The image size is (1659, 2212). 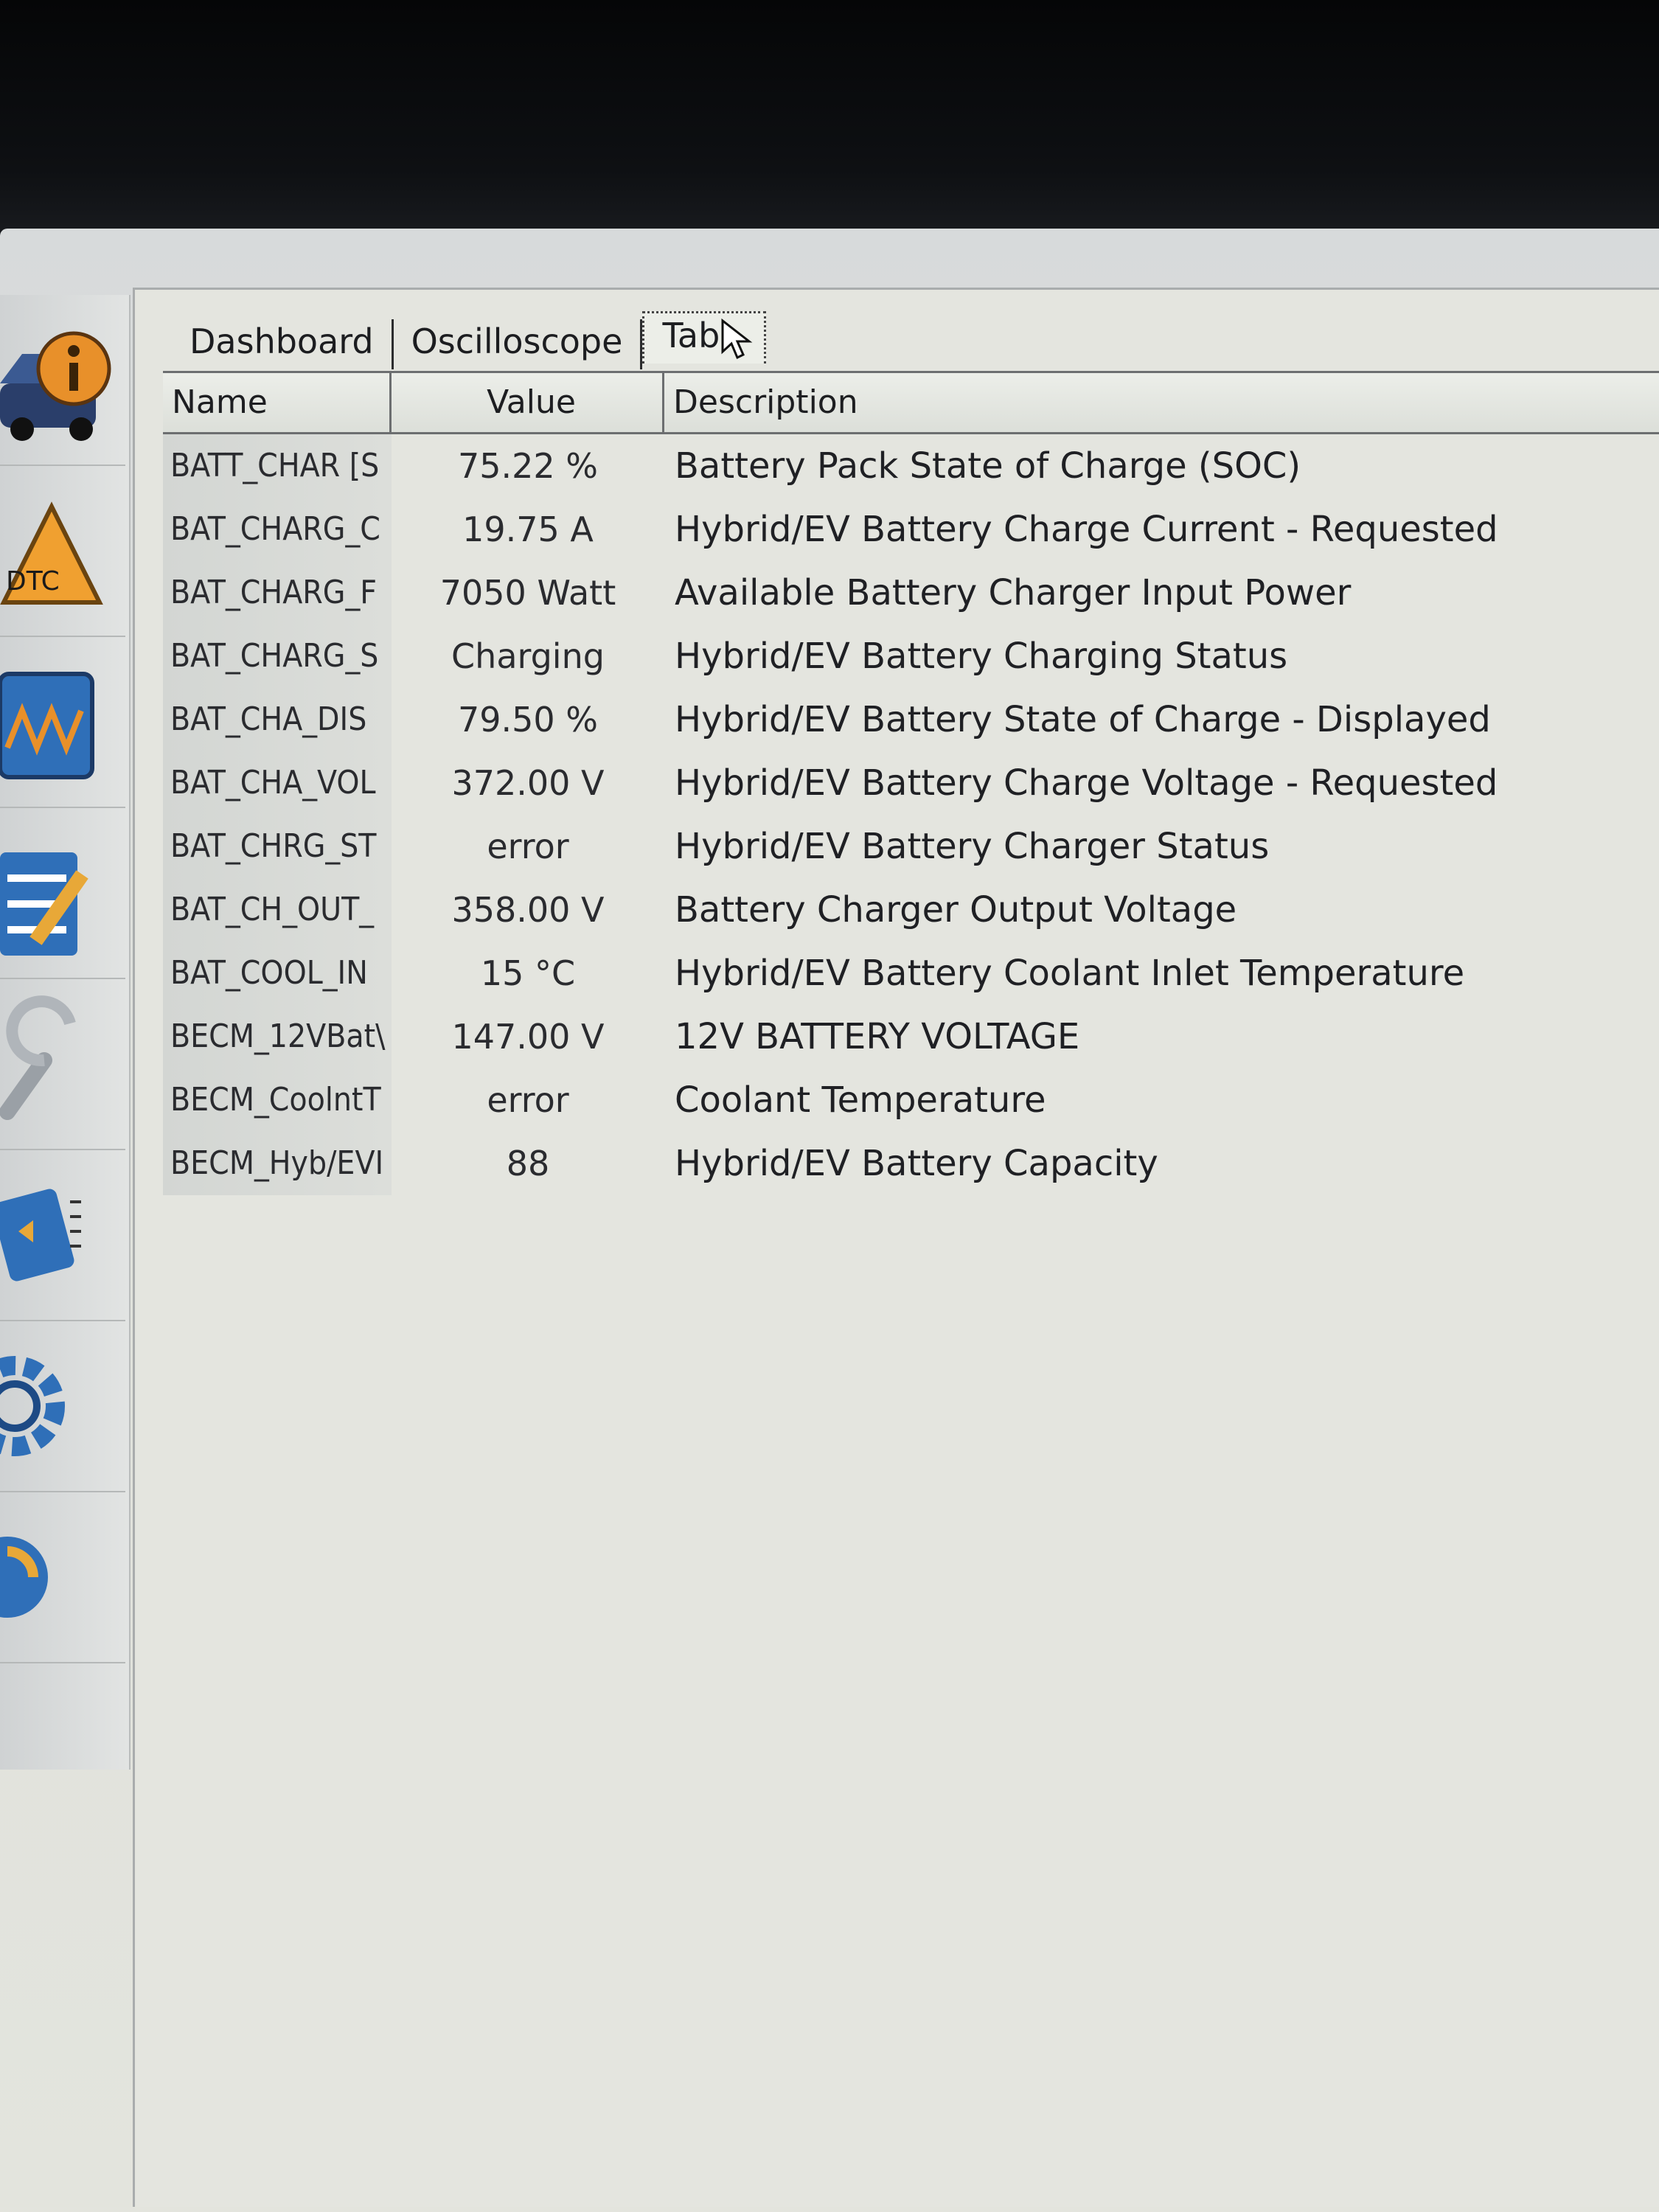 I want to click on cell-description: Hybrid/EV Battery Capacity, so click(x=916, y=1163).